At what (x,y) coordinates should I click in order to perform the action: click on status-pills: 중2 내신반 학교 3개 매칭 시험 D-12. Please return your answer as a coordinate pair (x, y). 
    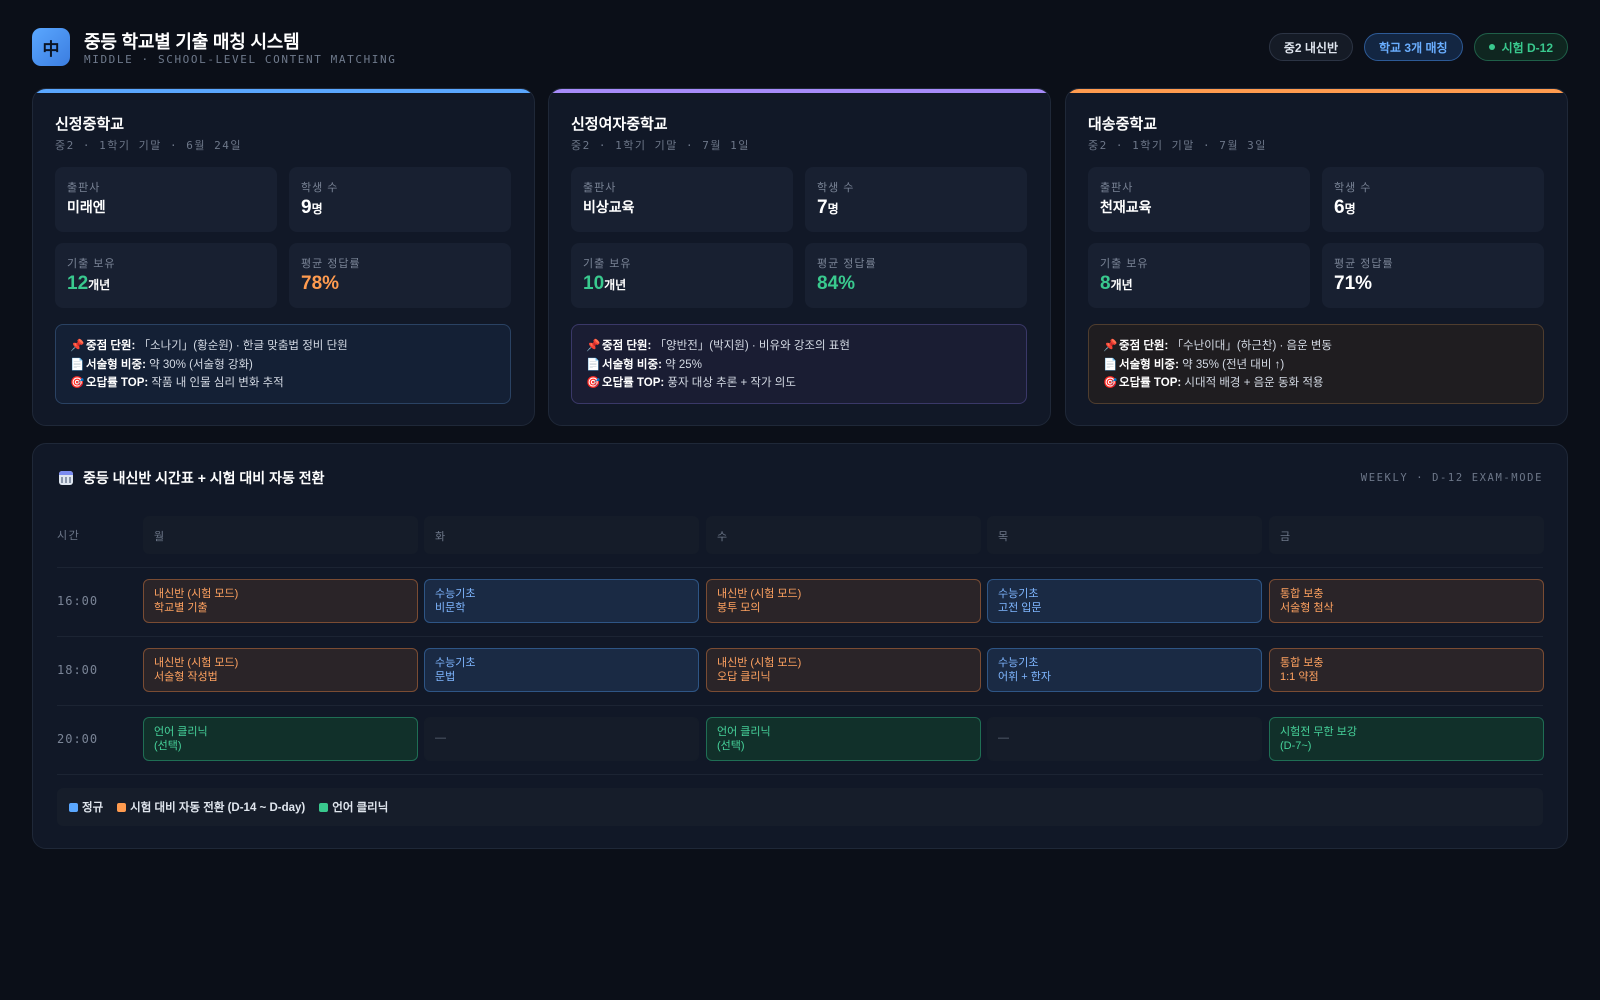
    Looking at the image, I should click on (1418, 47).